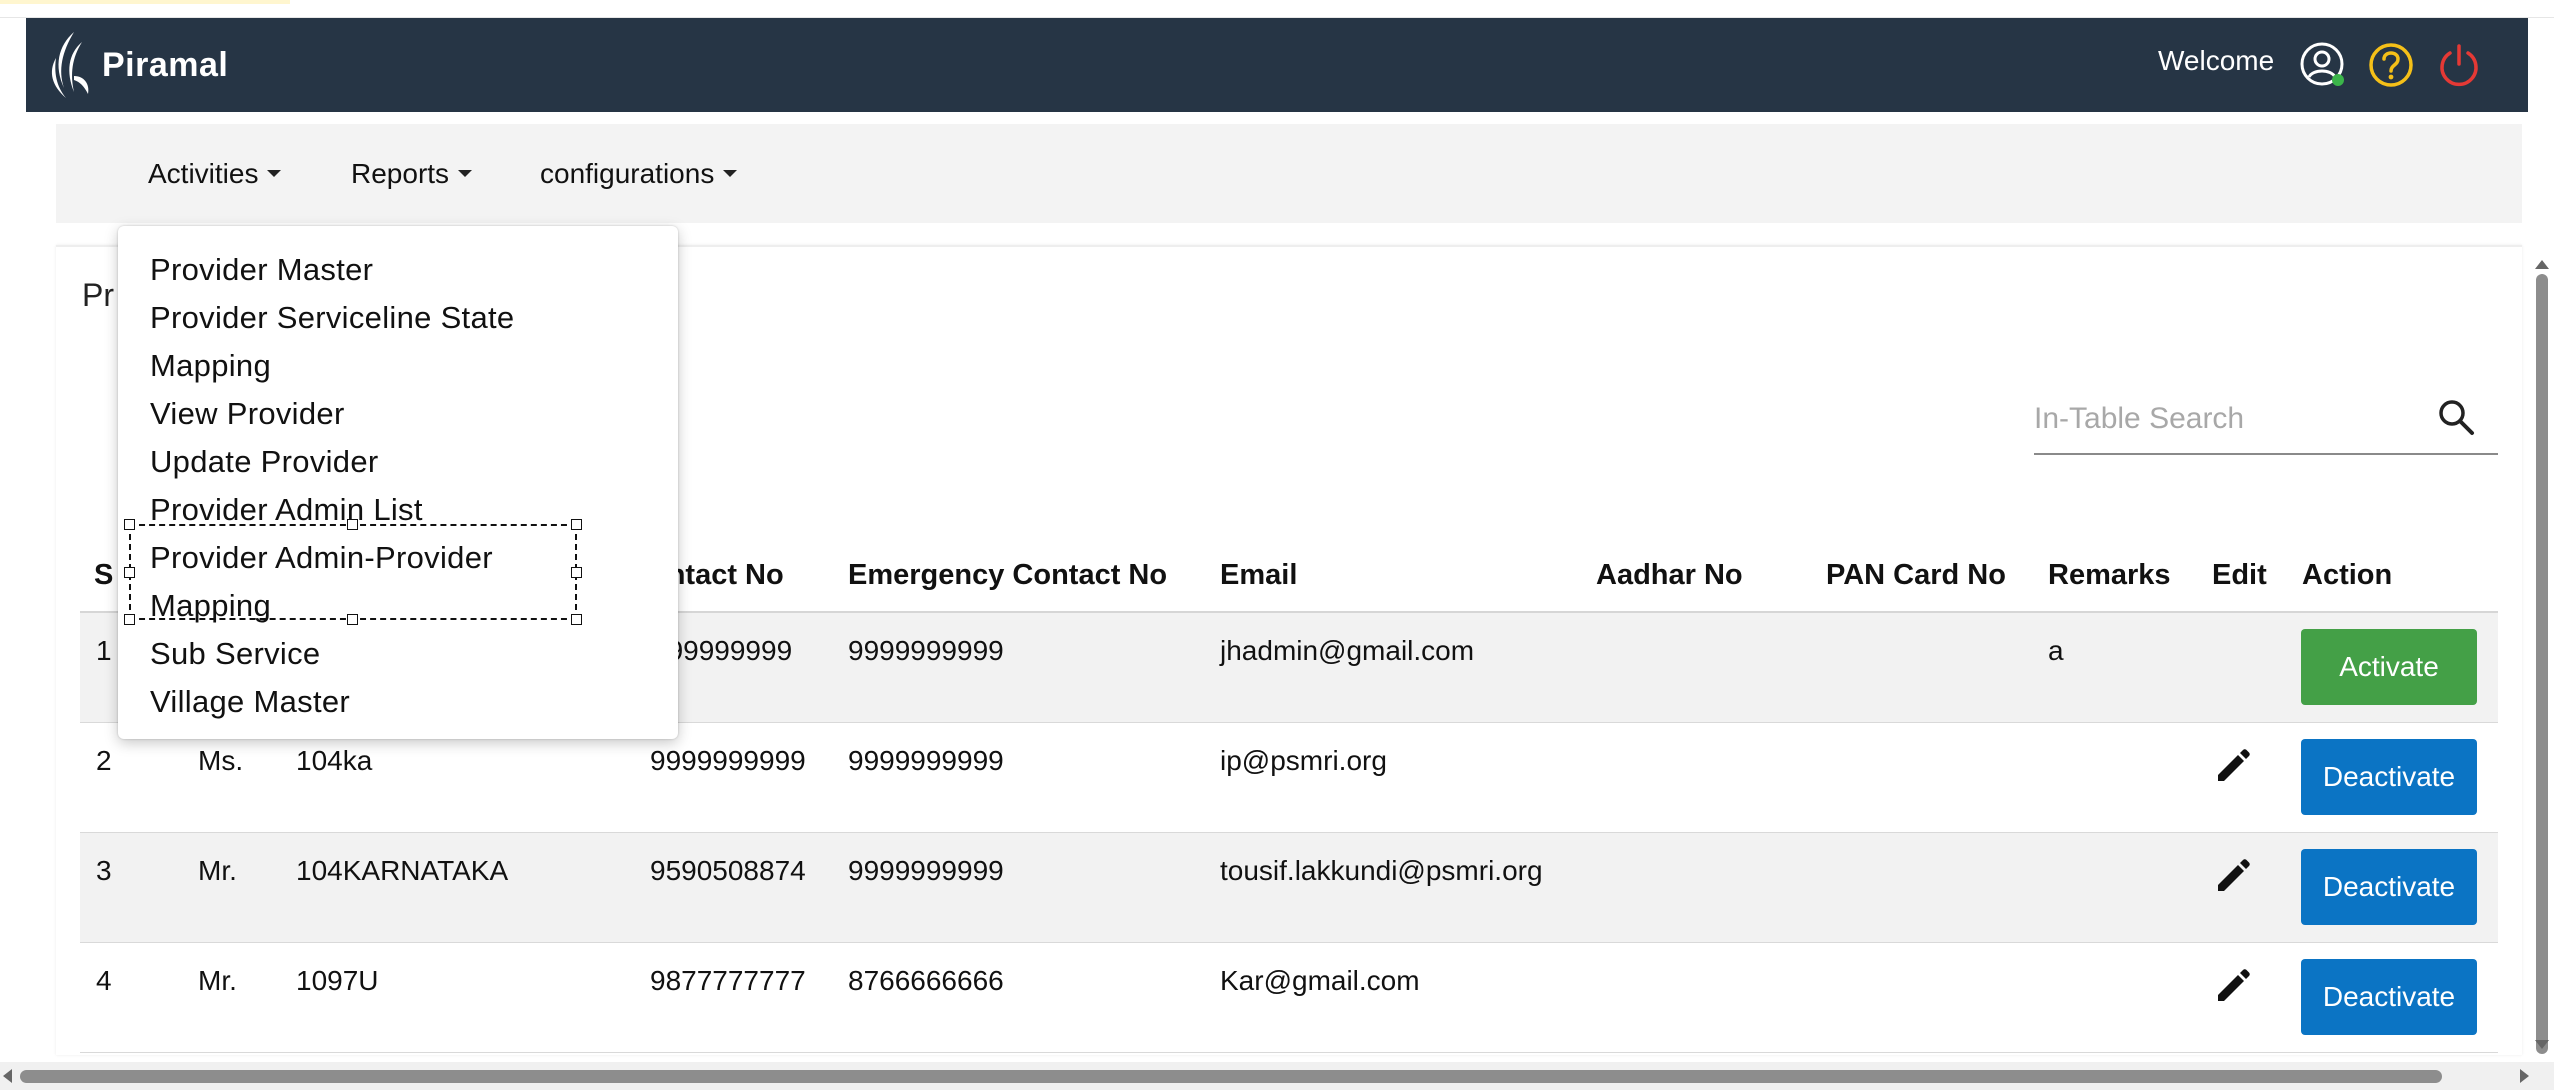 The image size is (2554, 1090). I want to click on focus-selection-box, so click(353, 572).